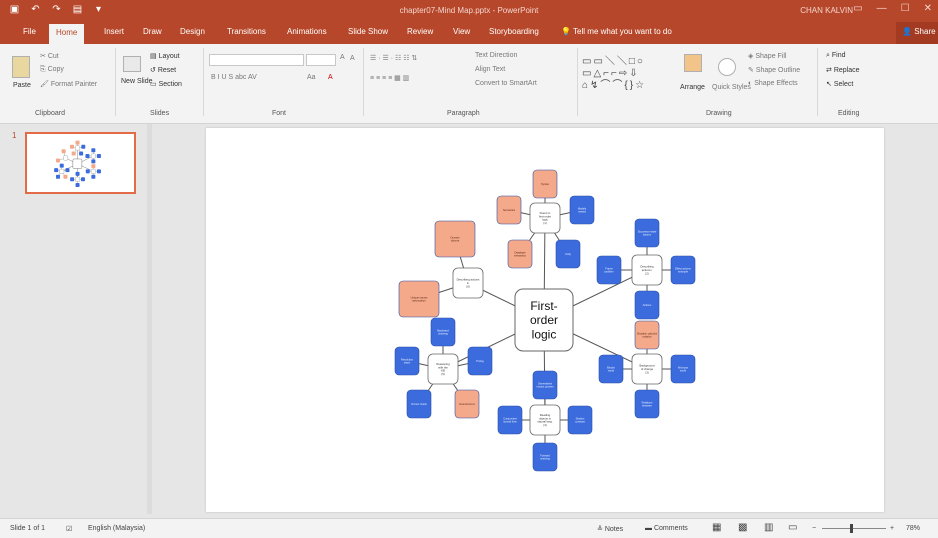  What do you see at coordinates (731, 87) in the screenshot?
I see `quick-styles-button: Quick Styles` at bounding box center [731, 87].